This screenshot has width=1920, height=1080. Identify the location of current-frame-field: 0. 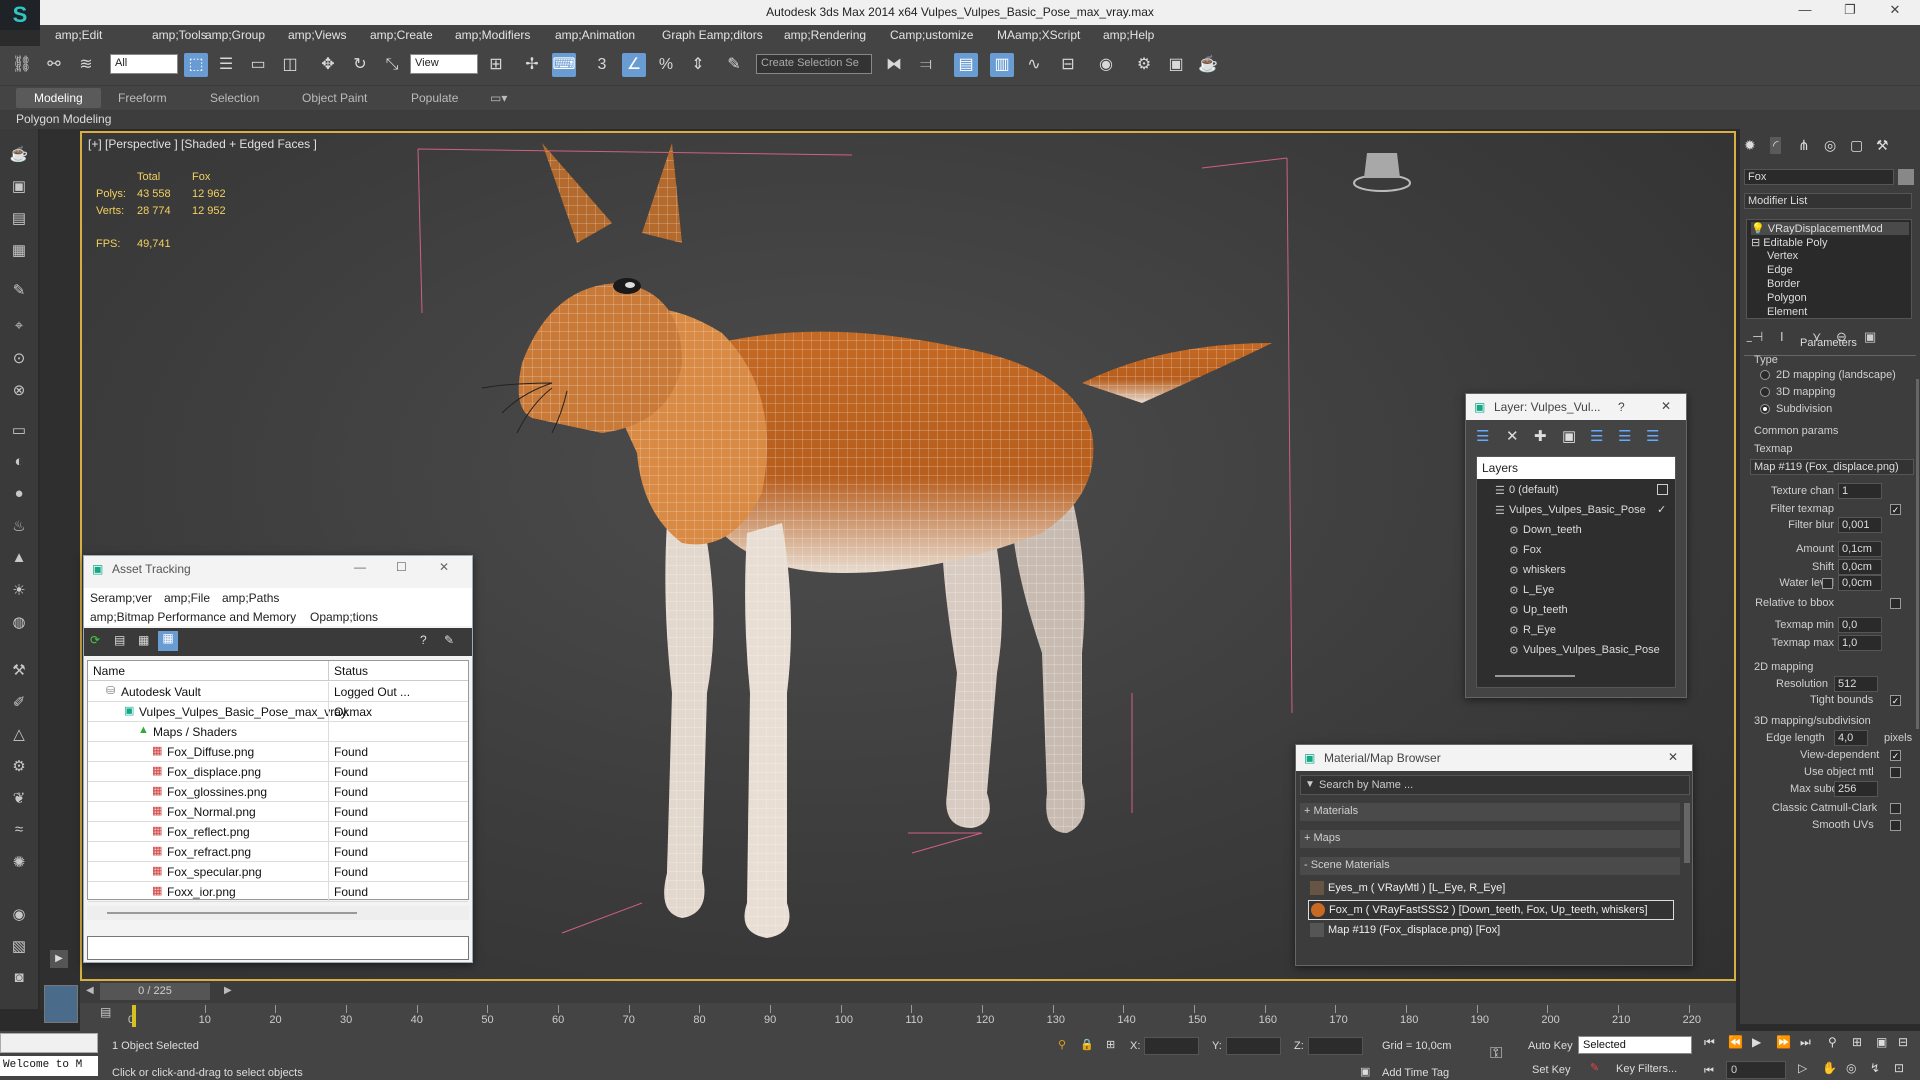
(1756, 1070).